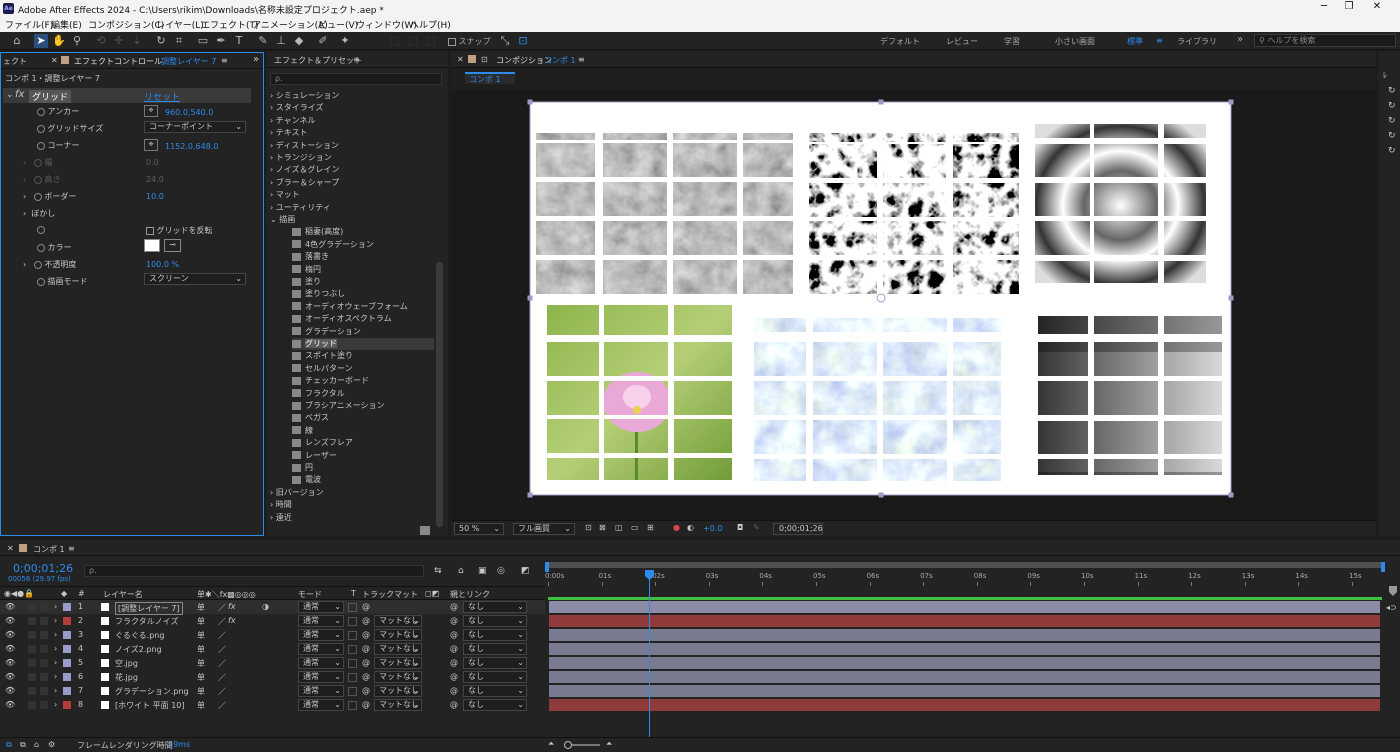 Image resolution: width=1400 pixels, height=752 pixels. What do you see at coordinates (77, 41) in the screenshot?
I see `zoom-tool-icon: ⚲` at bounding box center [77, 41].